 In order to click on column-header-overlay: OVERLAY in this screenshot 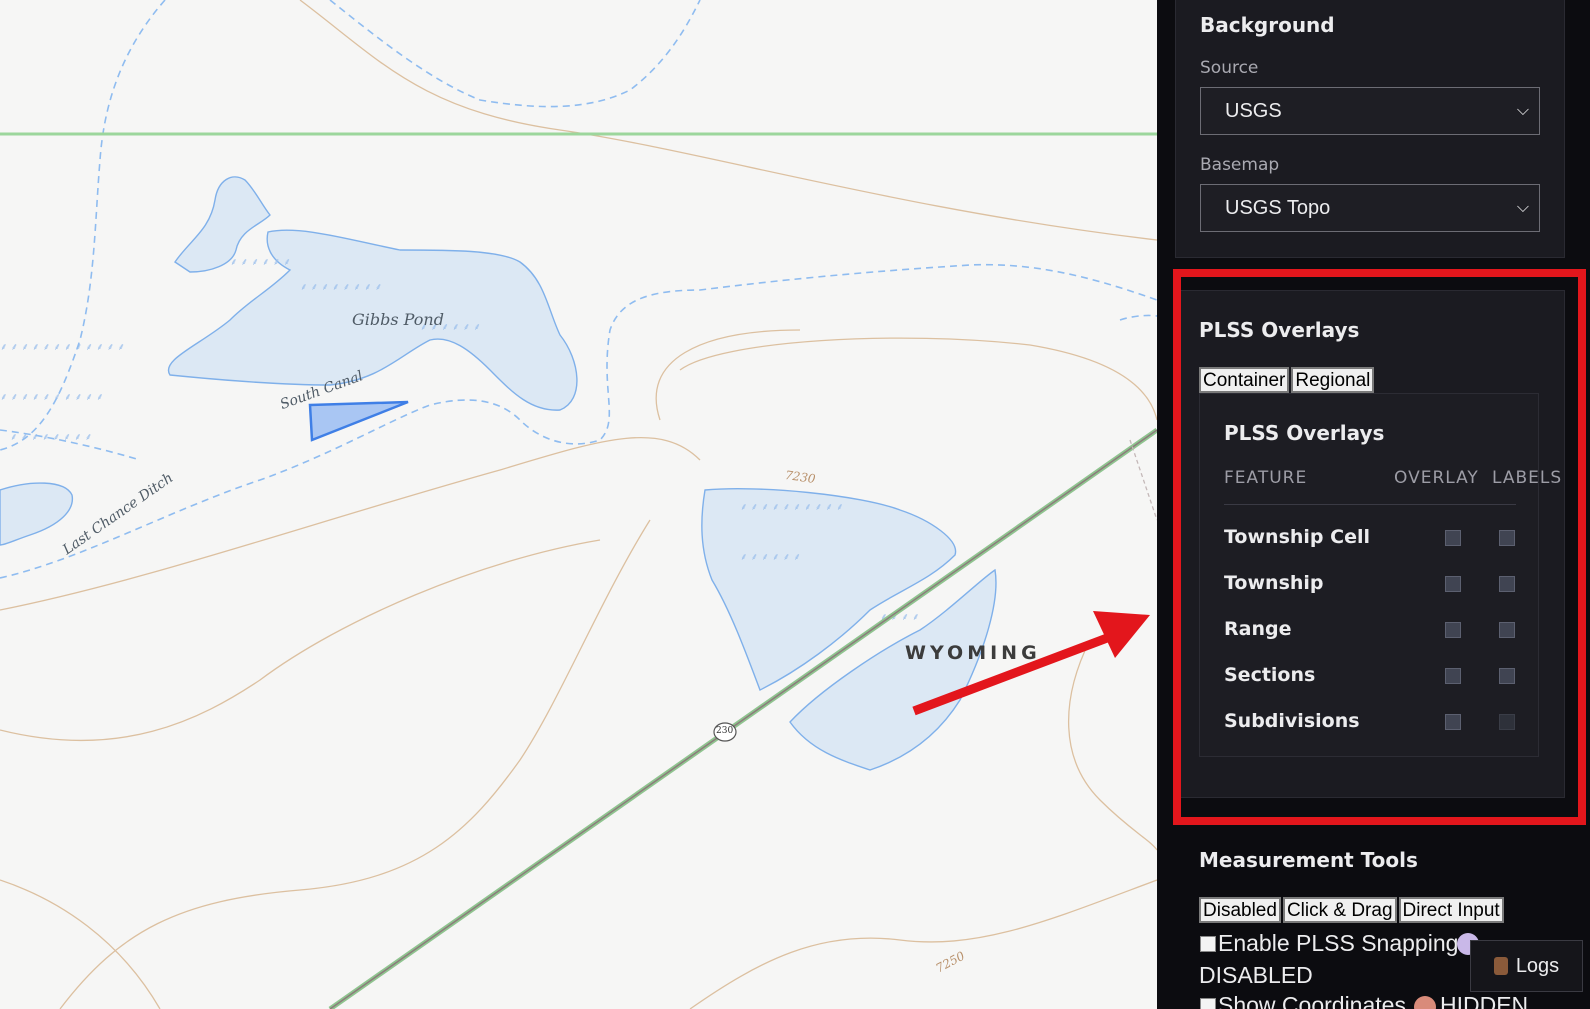, I will do `click(1436, 478)`.